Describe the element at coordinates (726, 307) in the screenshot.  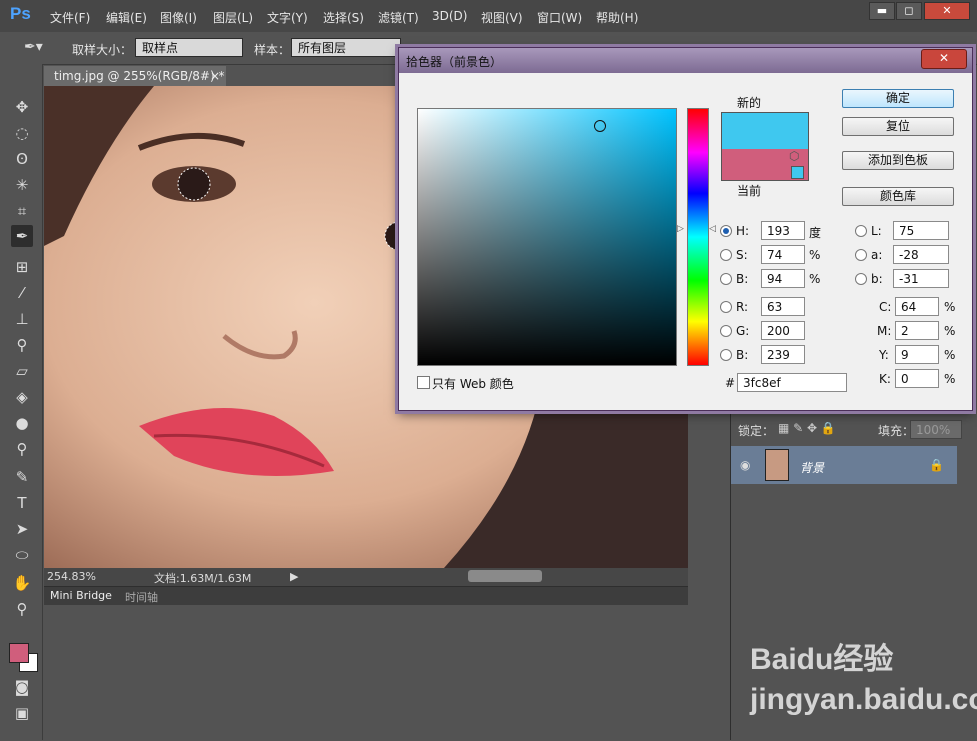
I see `red-radio` at that location.